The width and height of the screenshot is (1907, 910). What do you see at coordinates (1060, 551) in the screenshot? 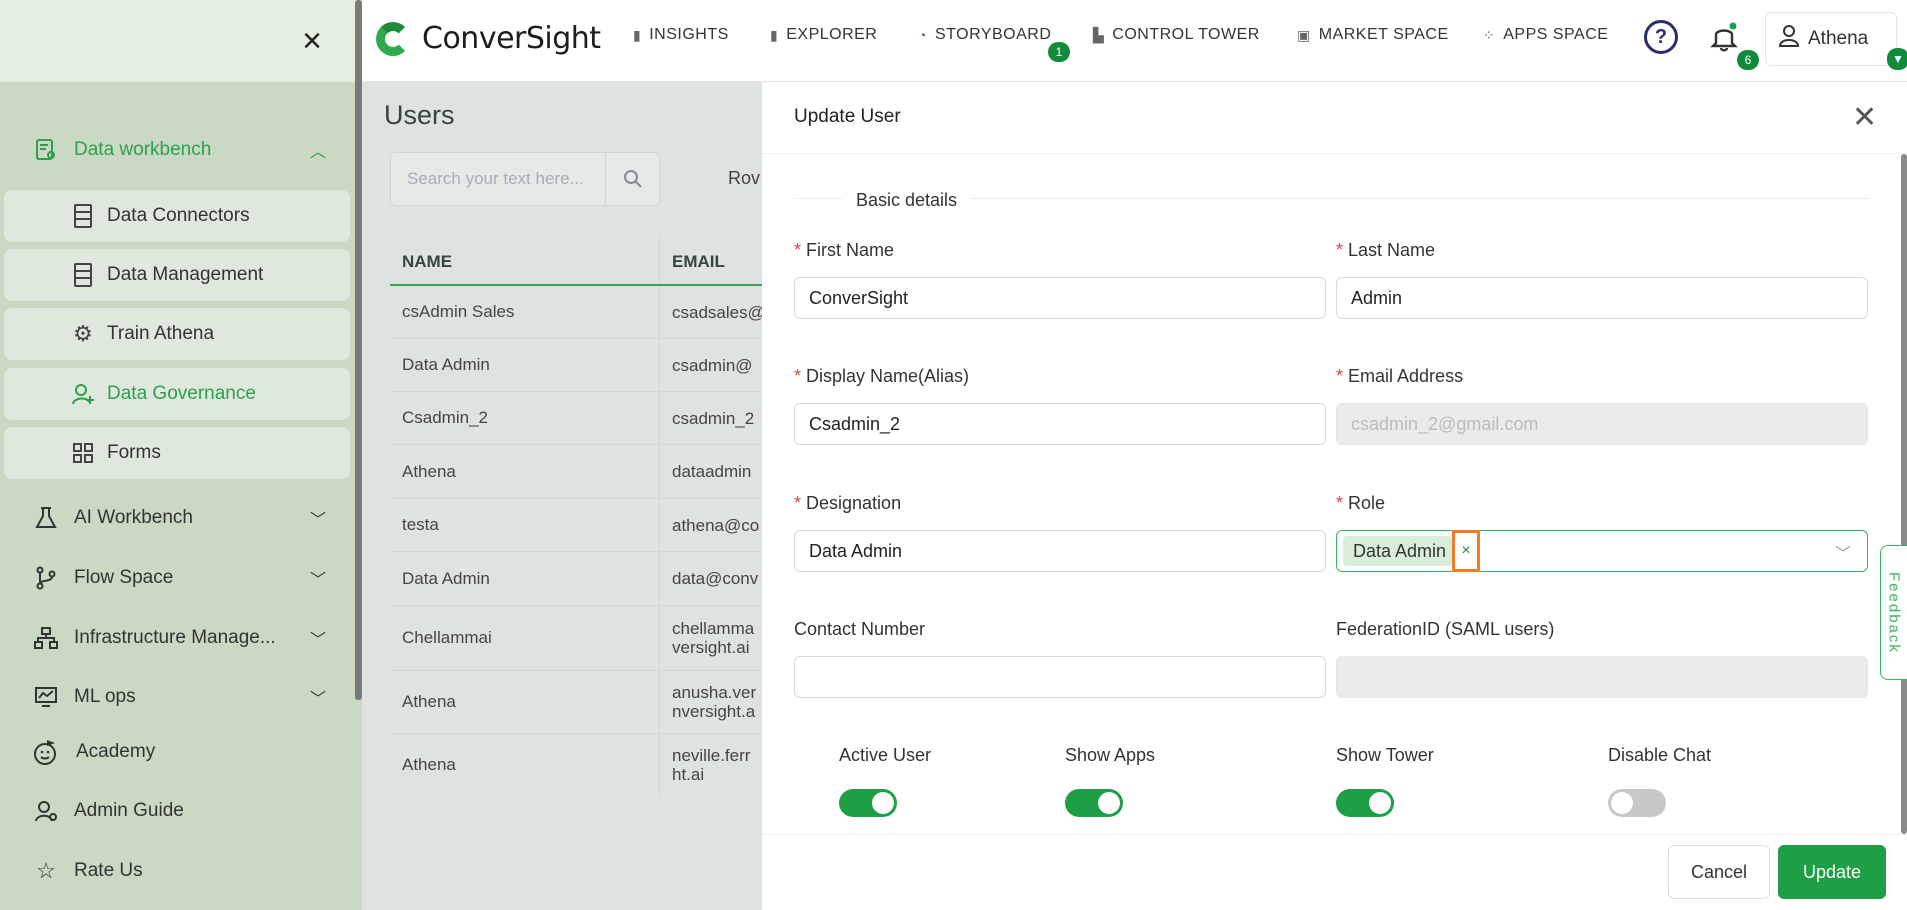
I see `designation-field: Data Admin` at bounding box center [1060, 551].